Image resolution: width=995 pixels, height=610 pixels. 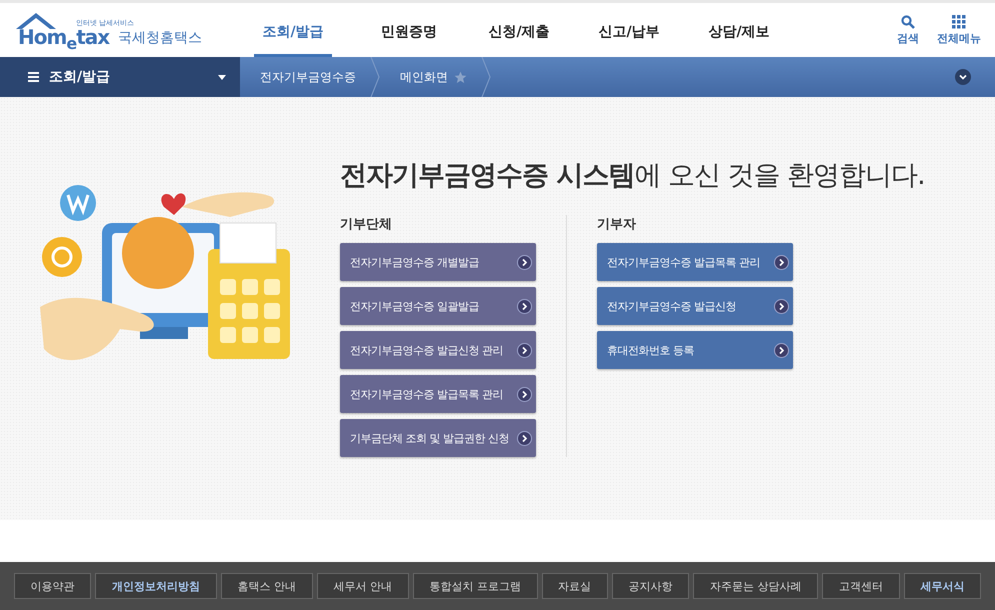 What do you see at coordinates (632, 176) in the screenshot?
I see `welcome-heading: 전자기부금영수증 시스템에 오신 것을 환영합니다.` at bounding box center [632, 176].